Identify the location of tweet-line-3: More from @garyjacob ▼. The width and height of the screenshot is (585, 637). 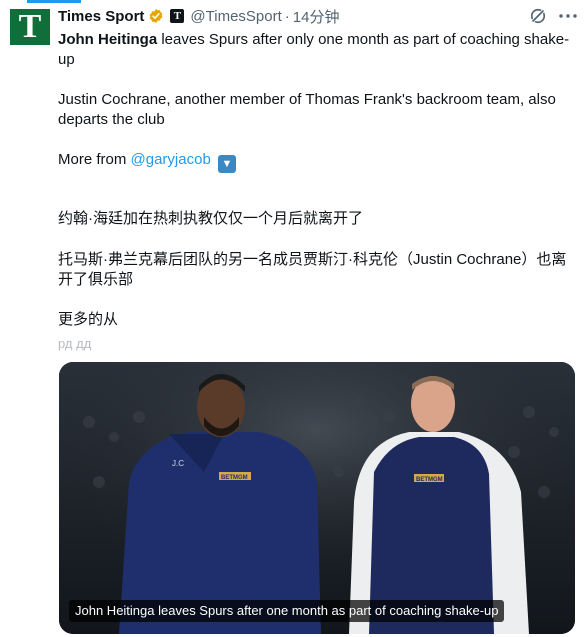
(318, 161).